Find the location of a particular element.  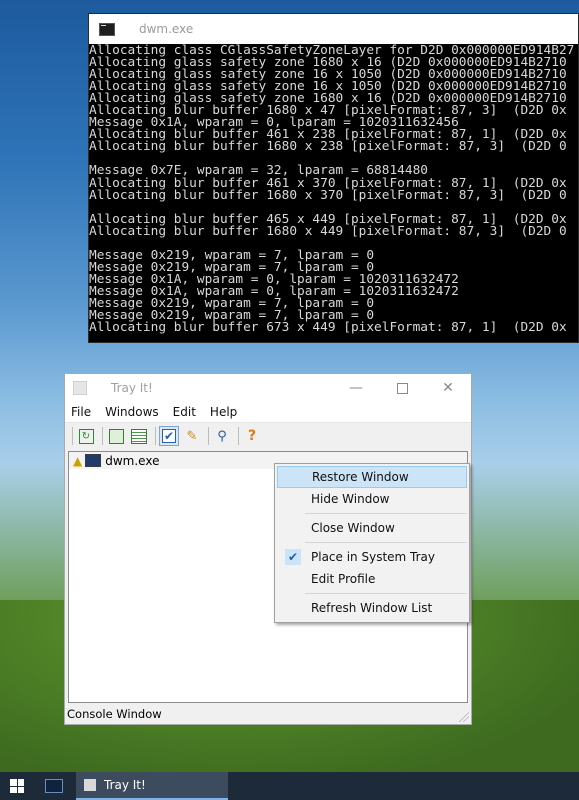

console-window-icon is located at coordinates (93, 460).